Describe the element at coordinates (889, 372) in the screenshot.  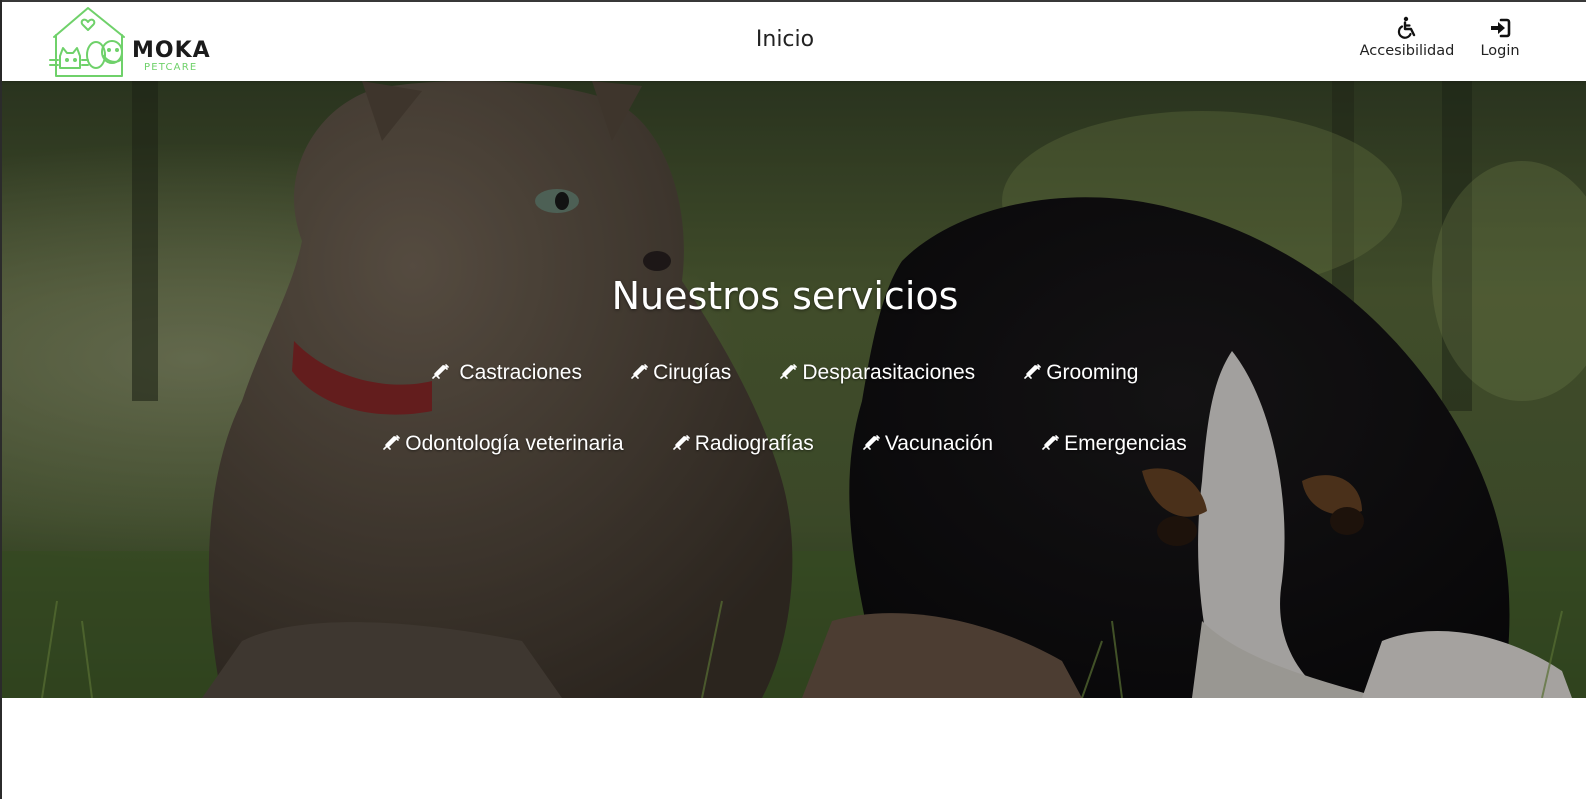
I see `service-label: Desparasitaciones` at that location.